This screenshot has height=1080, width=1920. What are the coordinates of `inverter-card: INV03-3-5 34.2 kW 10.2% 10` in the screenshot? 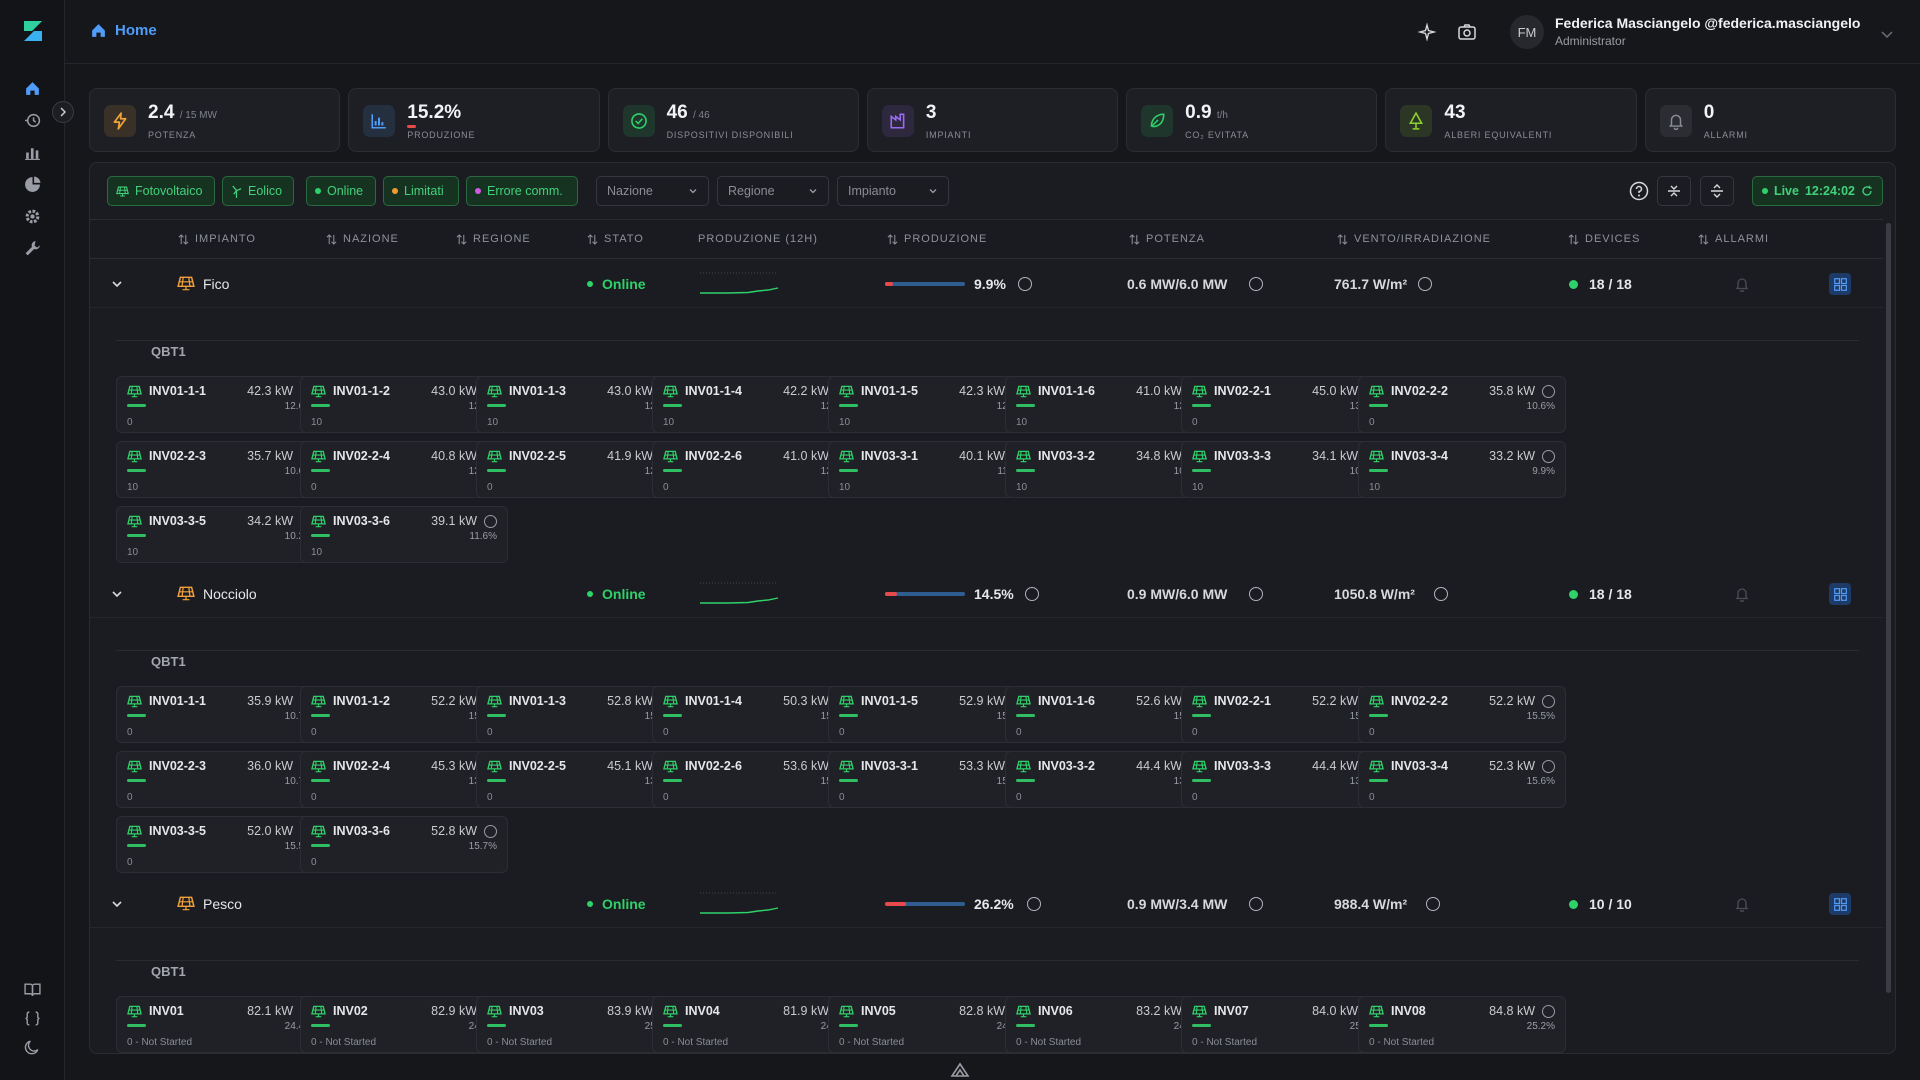 It's located at (220, 534).